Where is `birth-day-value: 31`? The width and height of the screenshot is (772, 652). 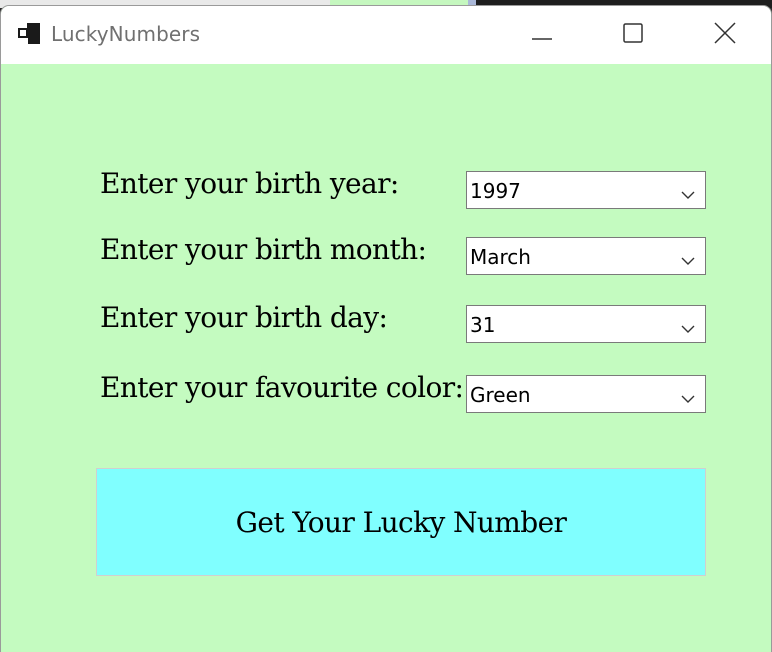
birth-day-value: 31 is located at coordinates (483, 325).